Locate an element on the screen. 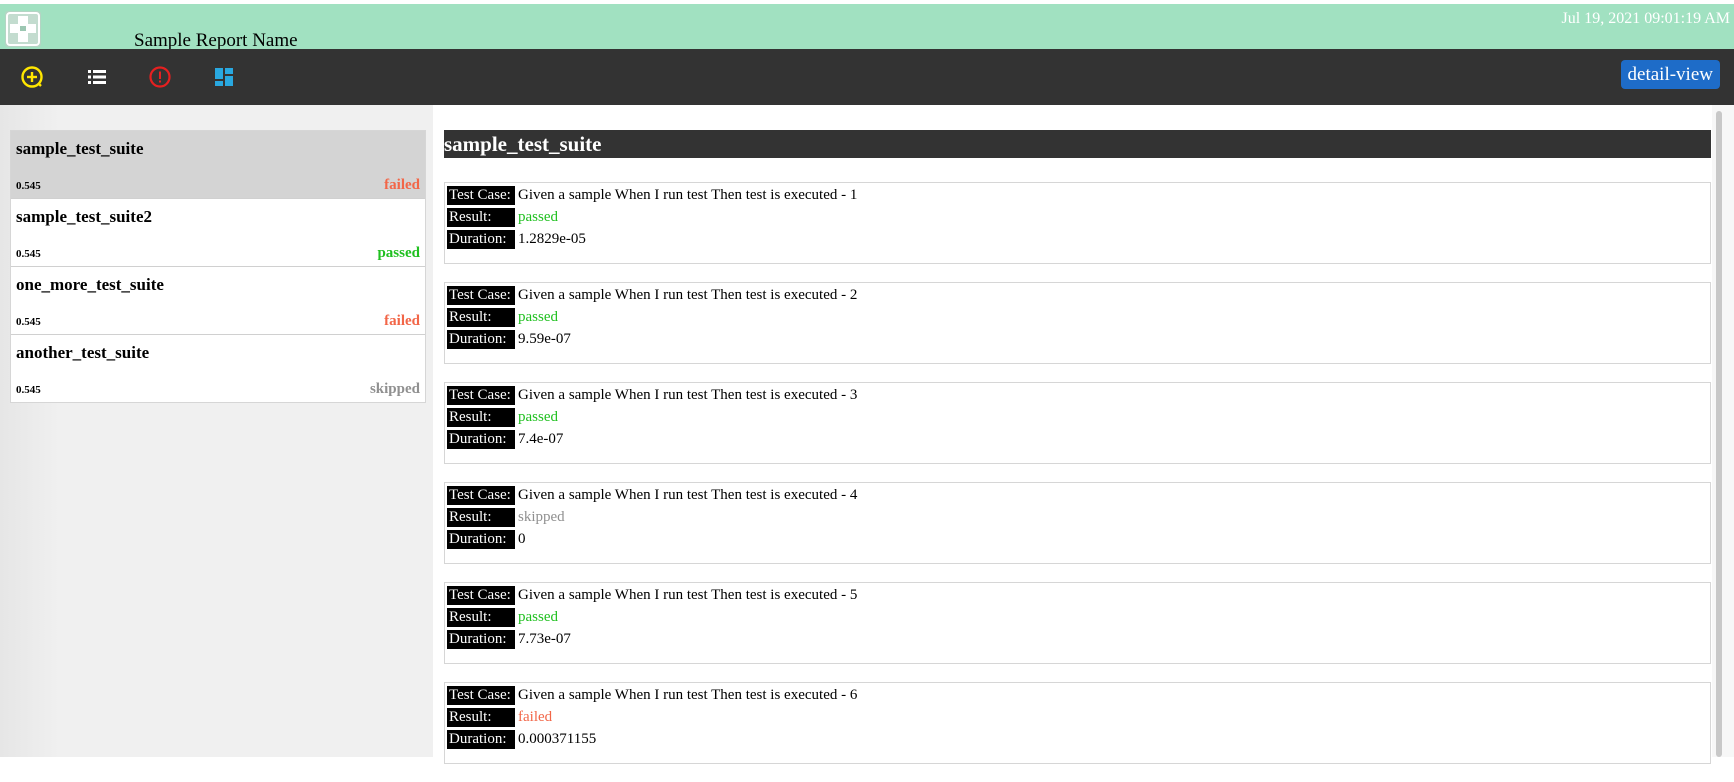 The height and width of the screenshot is (782, 1734). dashboard-icon is located at coordinates (224, 77).